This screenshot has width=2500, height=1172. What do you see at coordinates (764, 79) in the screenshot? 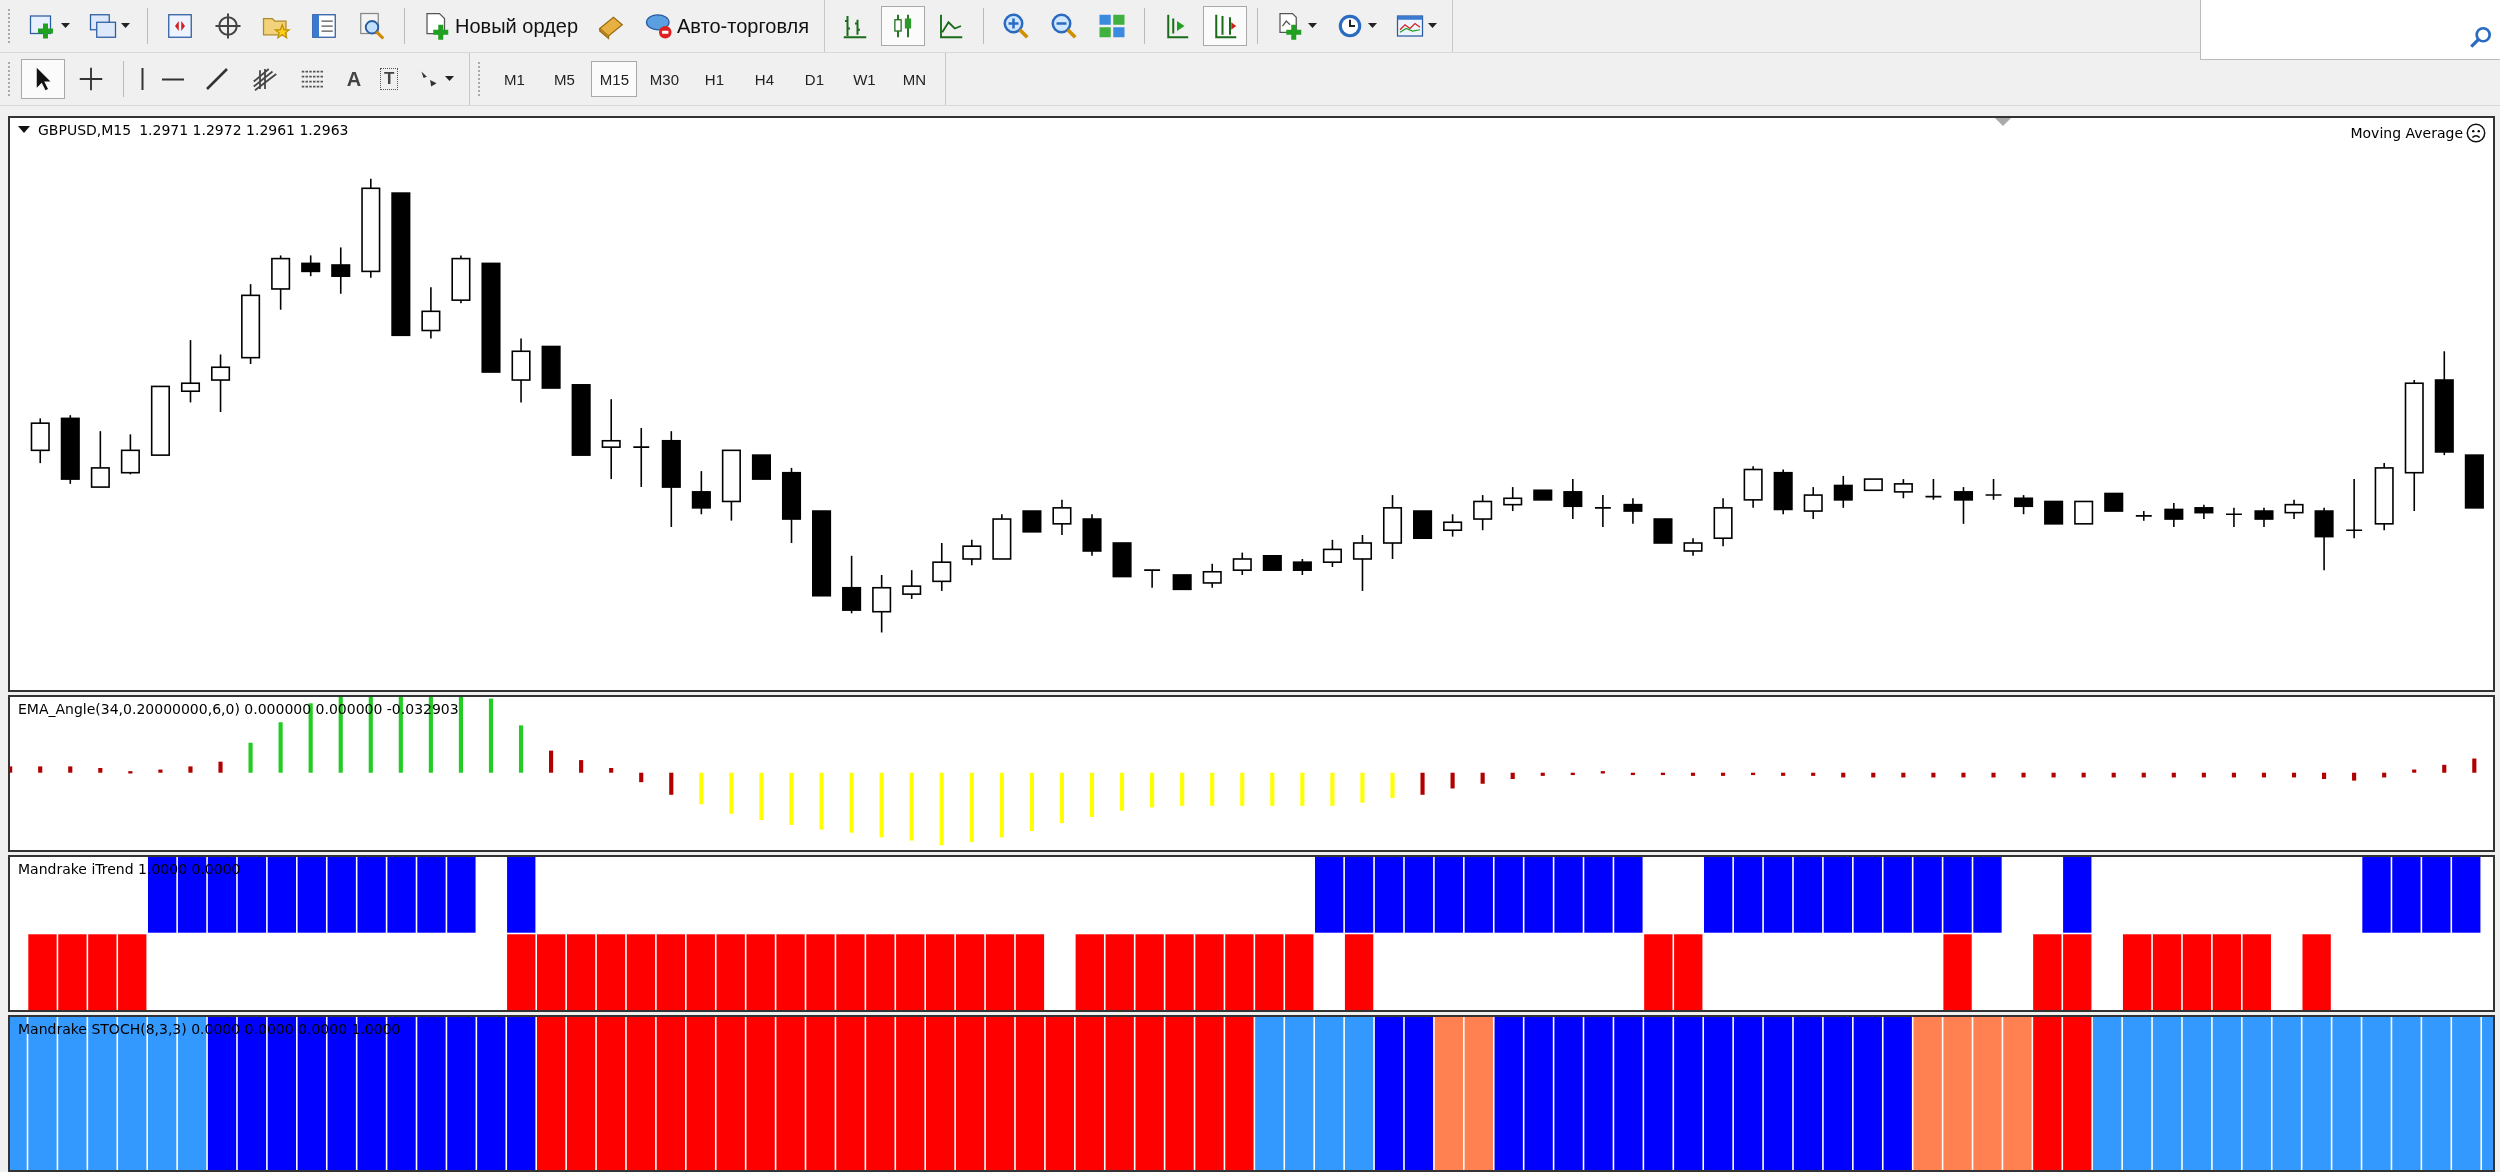
I see `timeframe-button: H4` at bounding box center [764, 79].